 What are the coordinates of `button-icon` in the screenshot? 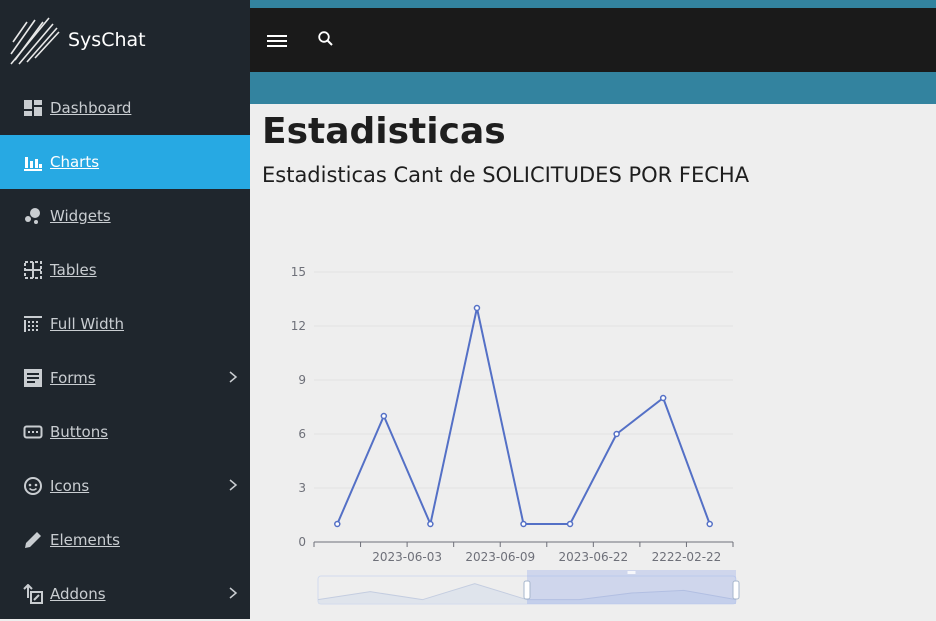 It's located at (33, 432).